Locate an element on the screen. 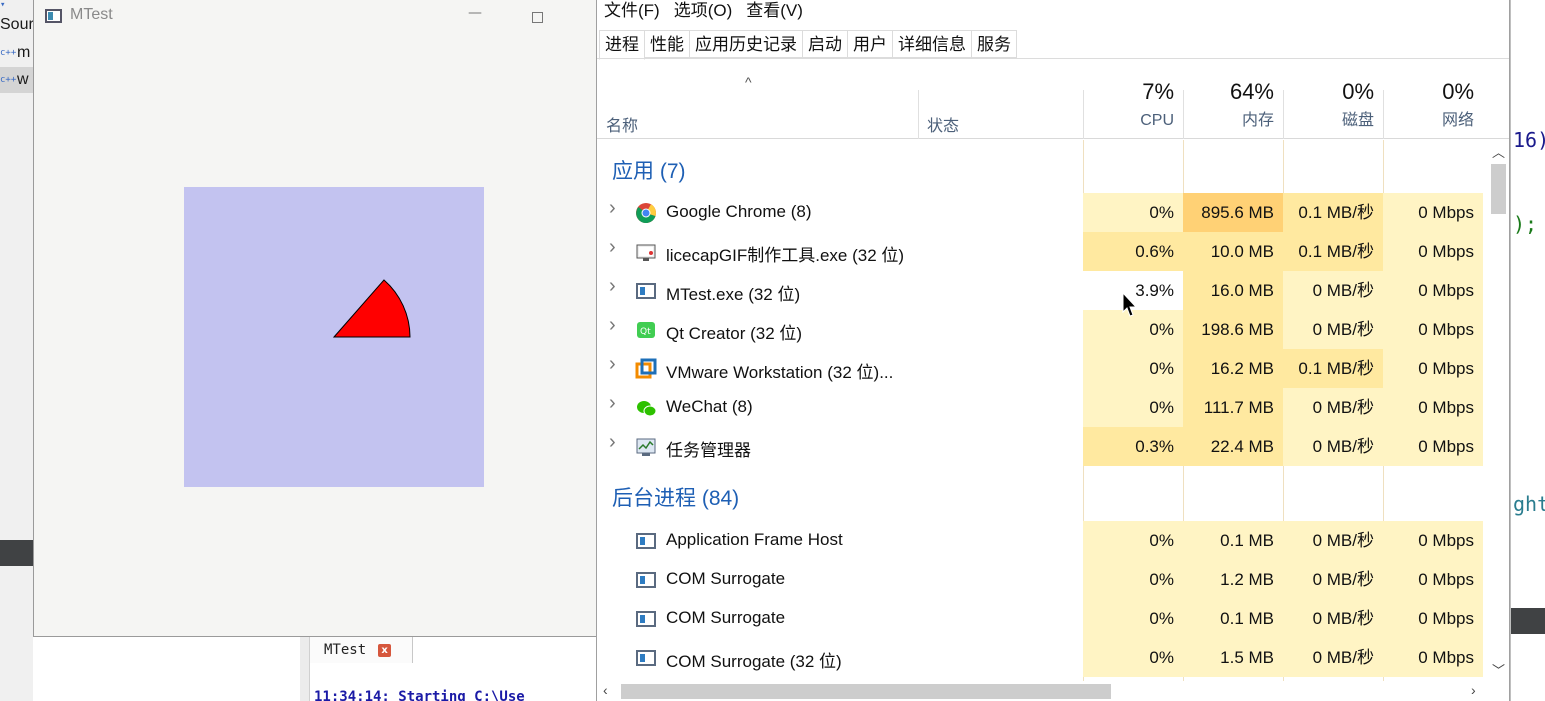  code-fragment: ); is located at coordinates (1525, 224).